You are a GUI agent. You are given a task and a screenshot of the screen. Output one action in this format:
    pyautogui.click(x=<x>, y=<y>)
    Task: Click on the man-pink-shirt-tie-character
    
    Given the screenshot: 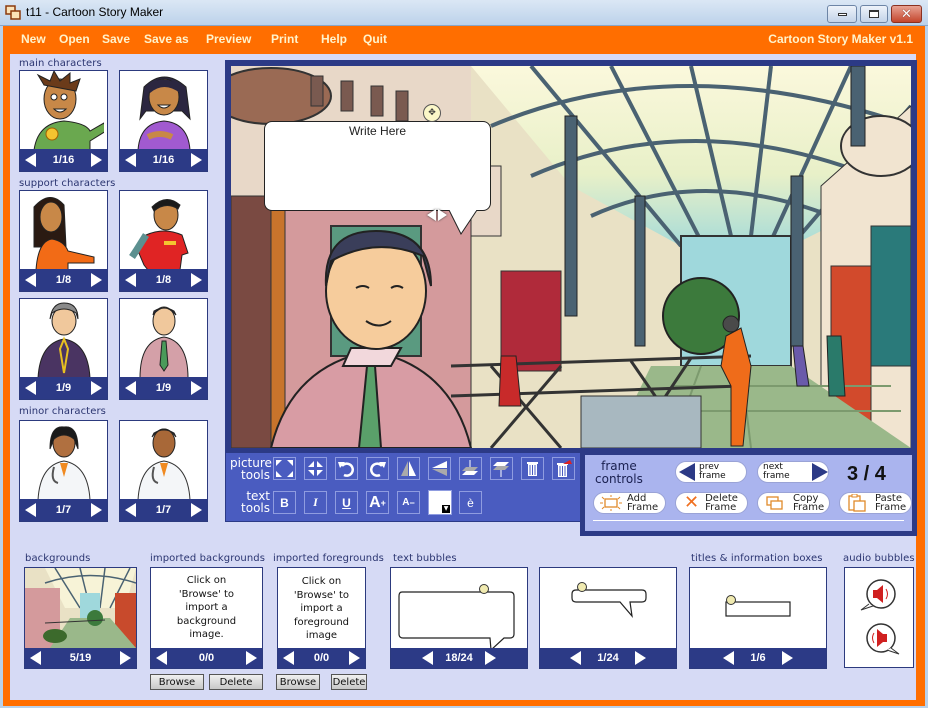 What is the action you would take?
    pyautogui.click(x=163, y=338)
    